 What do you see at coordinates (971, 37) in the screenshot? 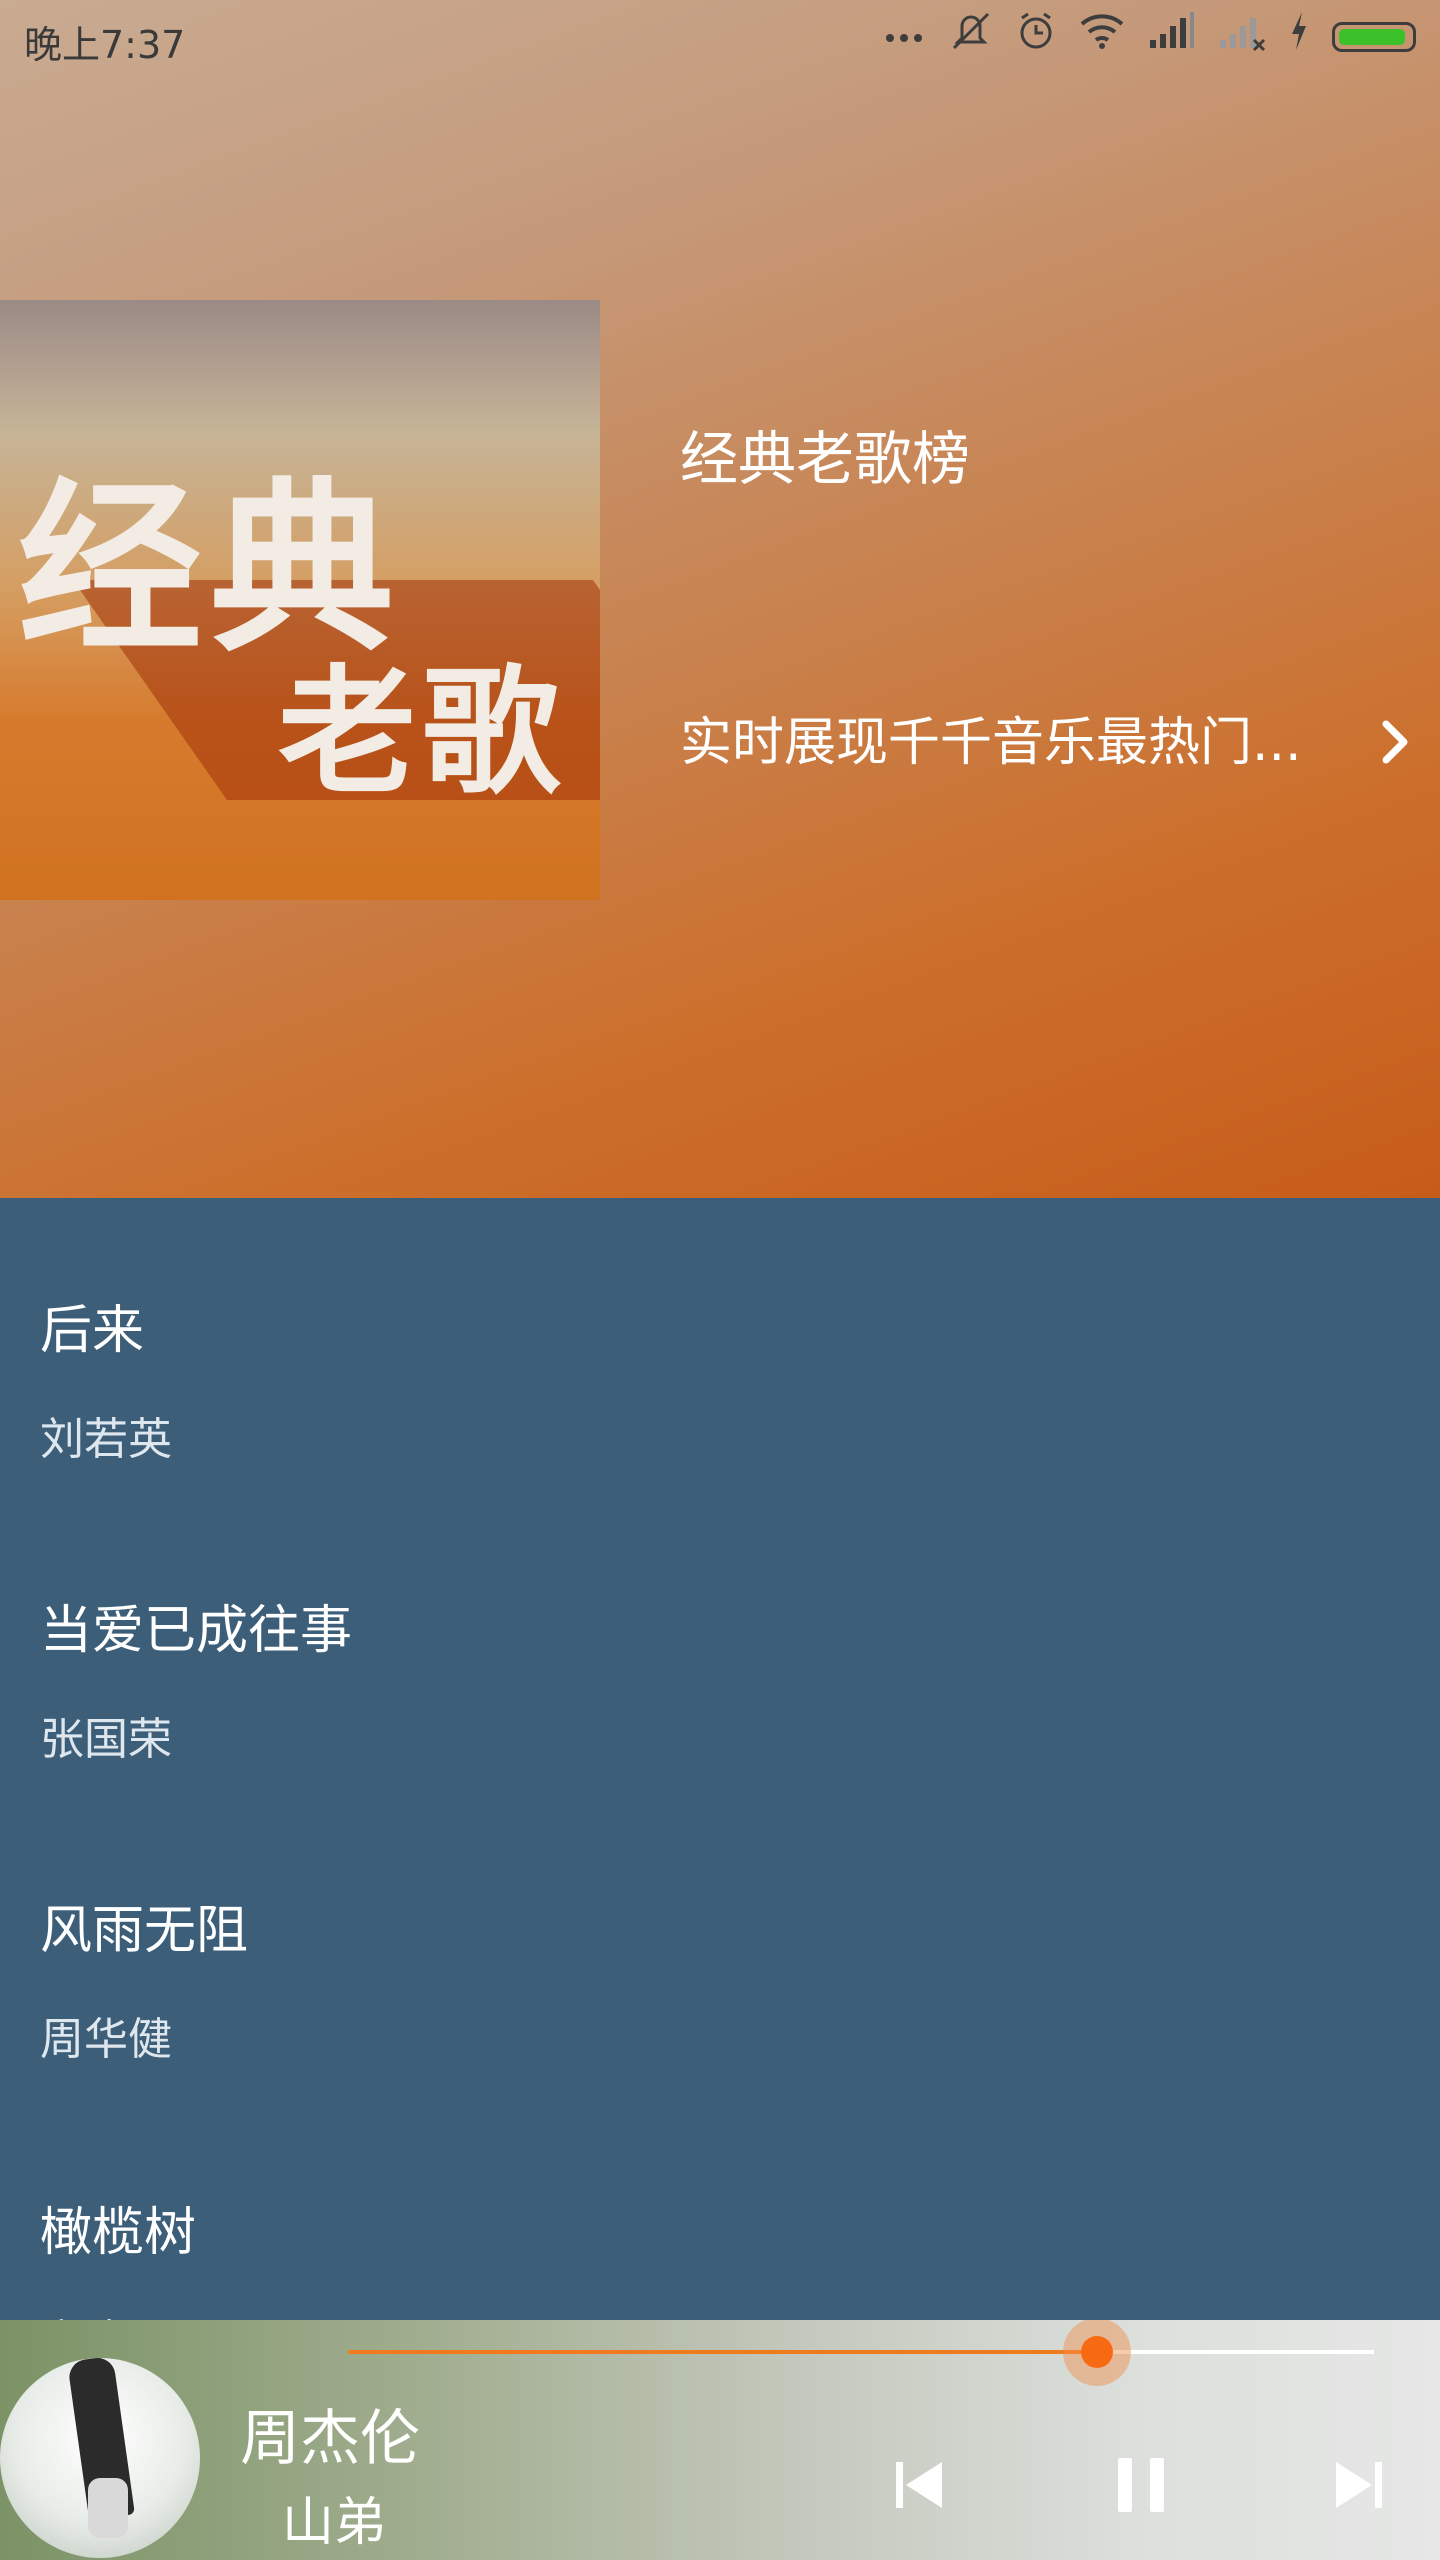
I see `mute-vibrate-icon` at bounding box center [971, 37].